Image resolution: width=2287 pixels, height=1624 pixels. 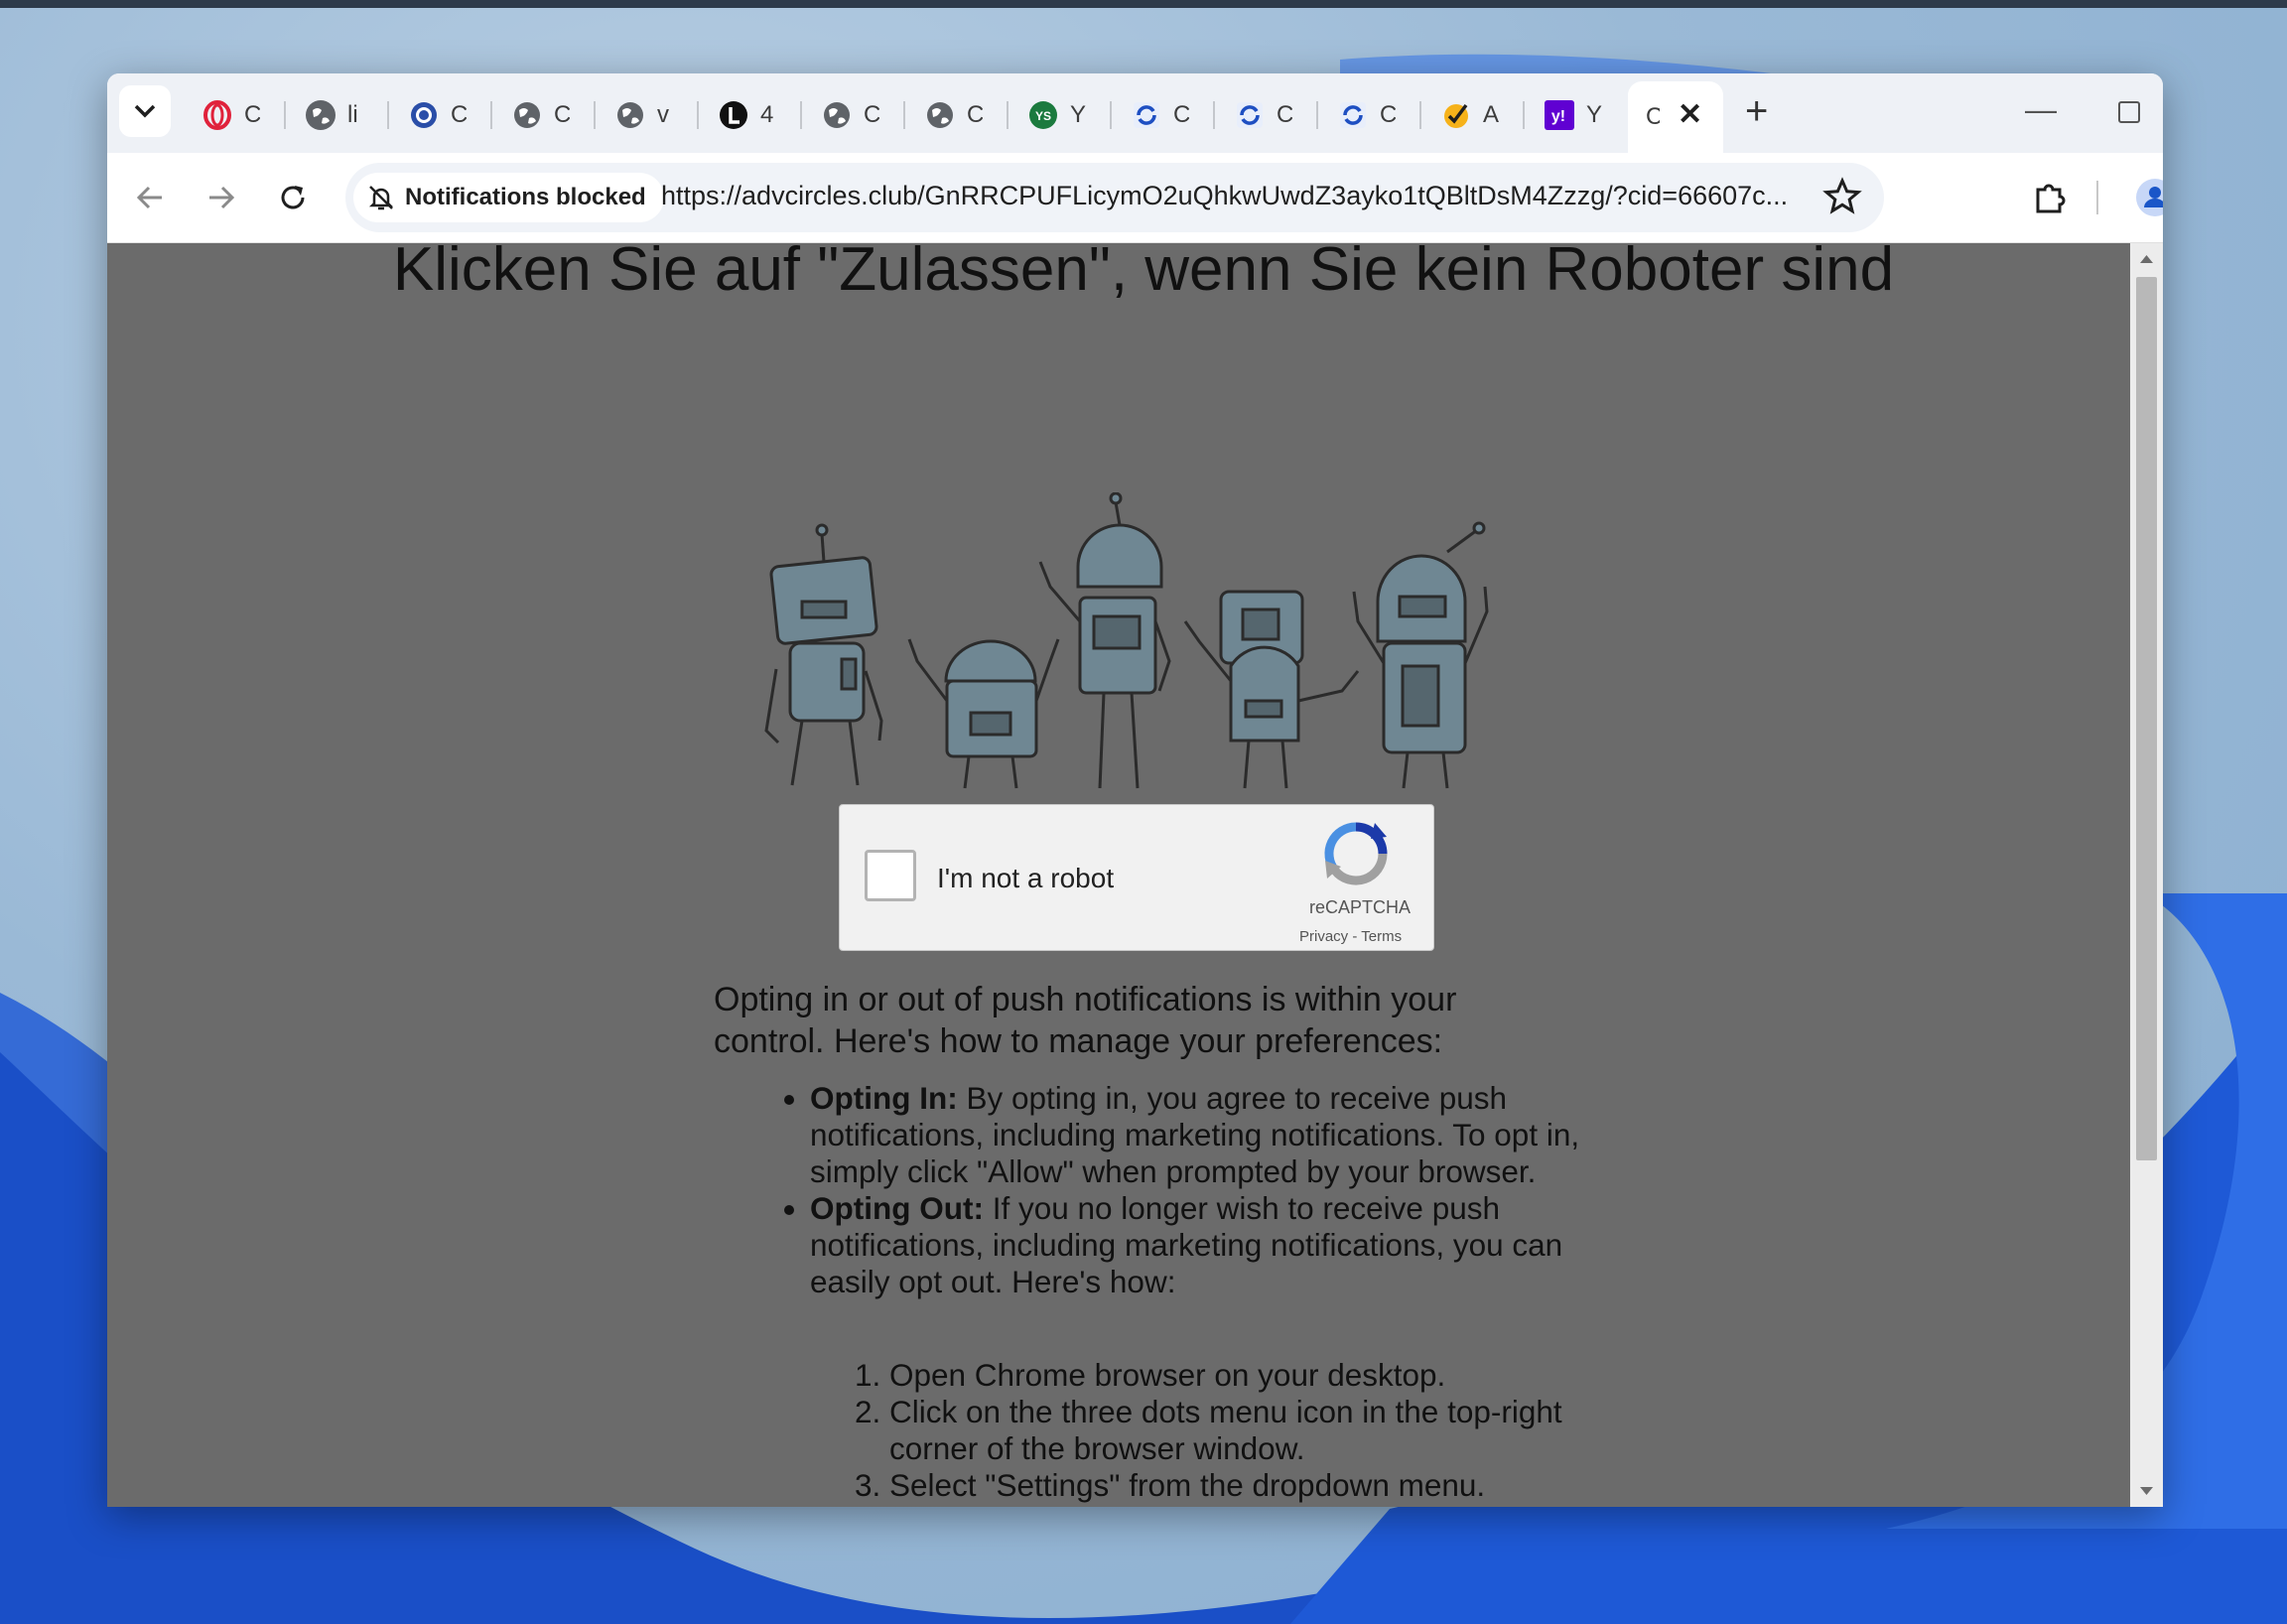 I want to click on profile-button, so click(x=2147, y=197).